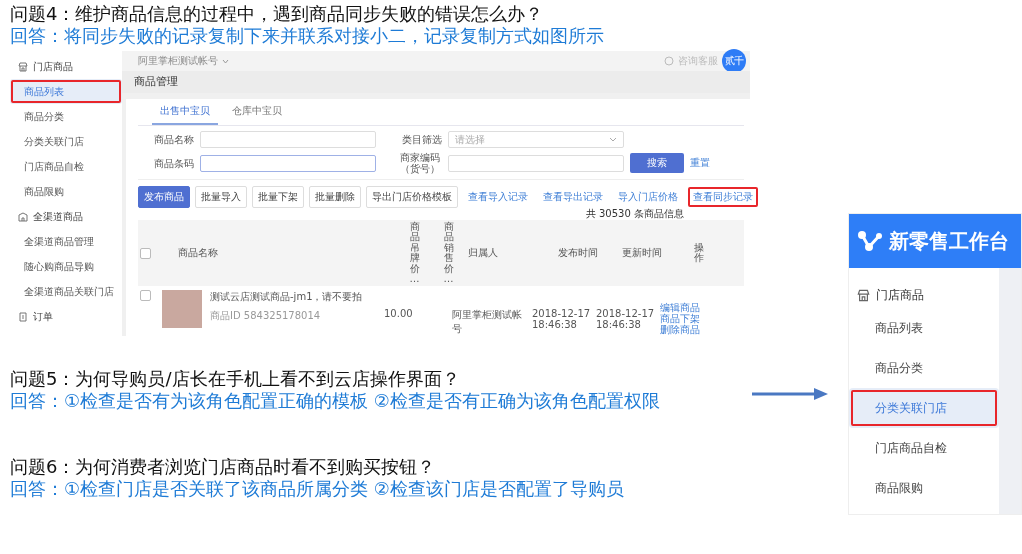 This screenshot has height=554, width=1022. Describe the element at coordinates (699, 253) in the screenshot. I see `column-header: 操作` at that location.